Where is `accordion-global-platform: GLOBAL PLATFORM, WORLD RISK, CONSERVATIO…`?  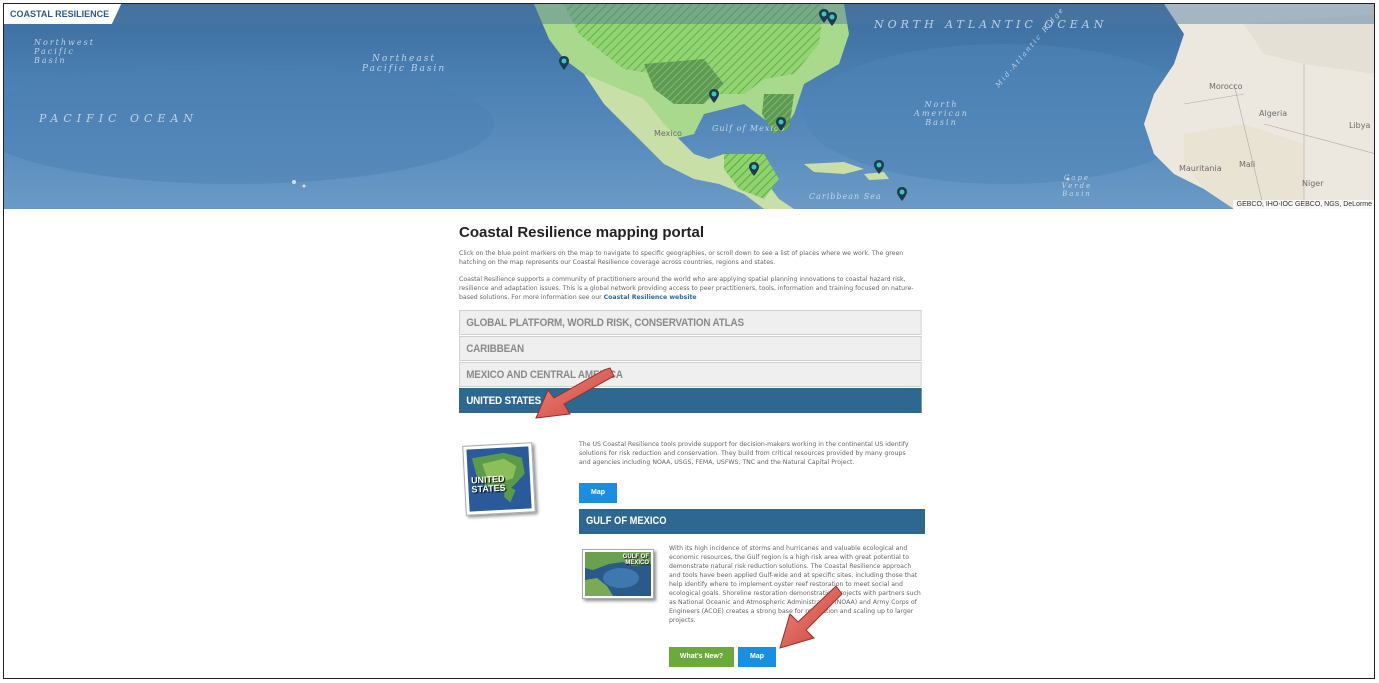 accordion-global-platform: GLOBAL PLATFORM, WORLD RISK, CONSERVATIO… is located at coordinates (690, 322).